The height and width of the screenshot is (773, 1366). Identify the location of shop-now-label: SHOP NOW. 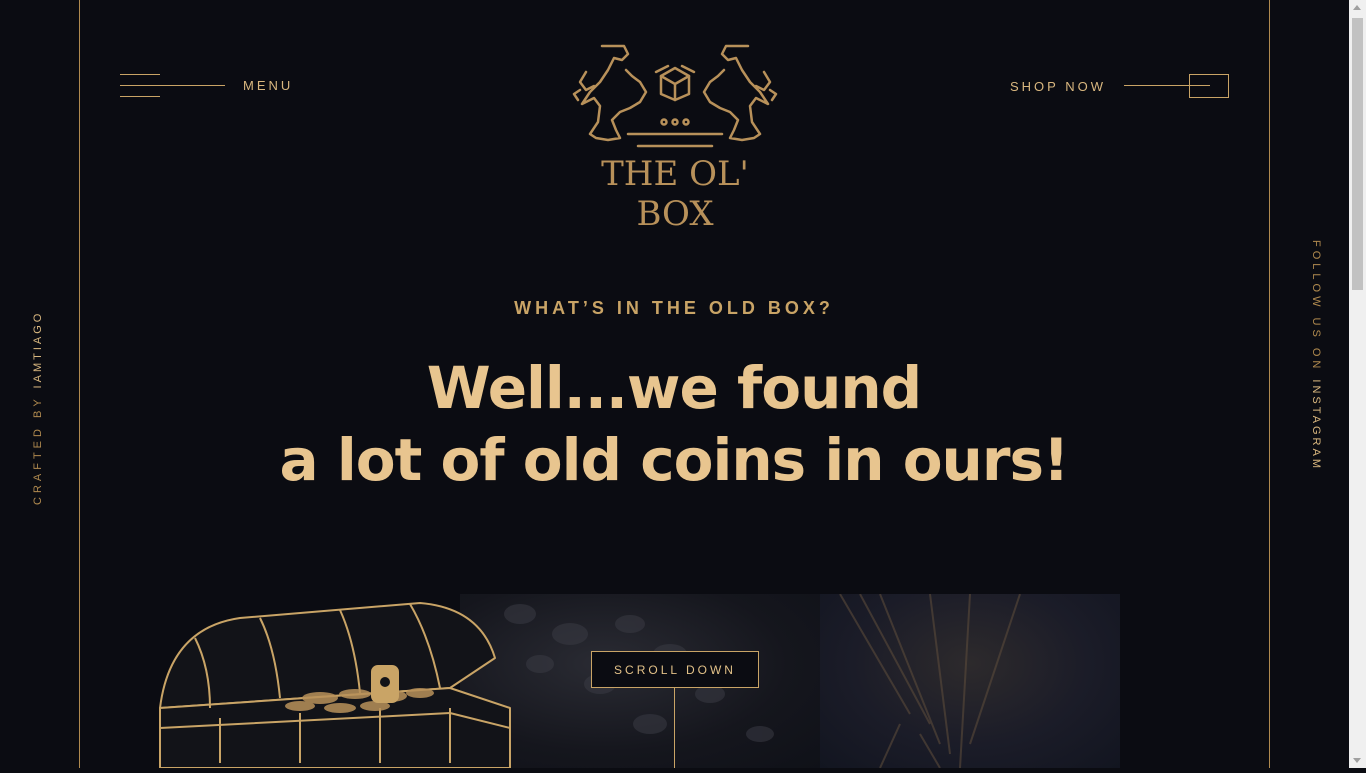
(1058, 86).